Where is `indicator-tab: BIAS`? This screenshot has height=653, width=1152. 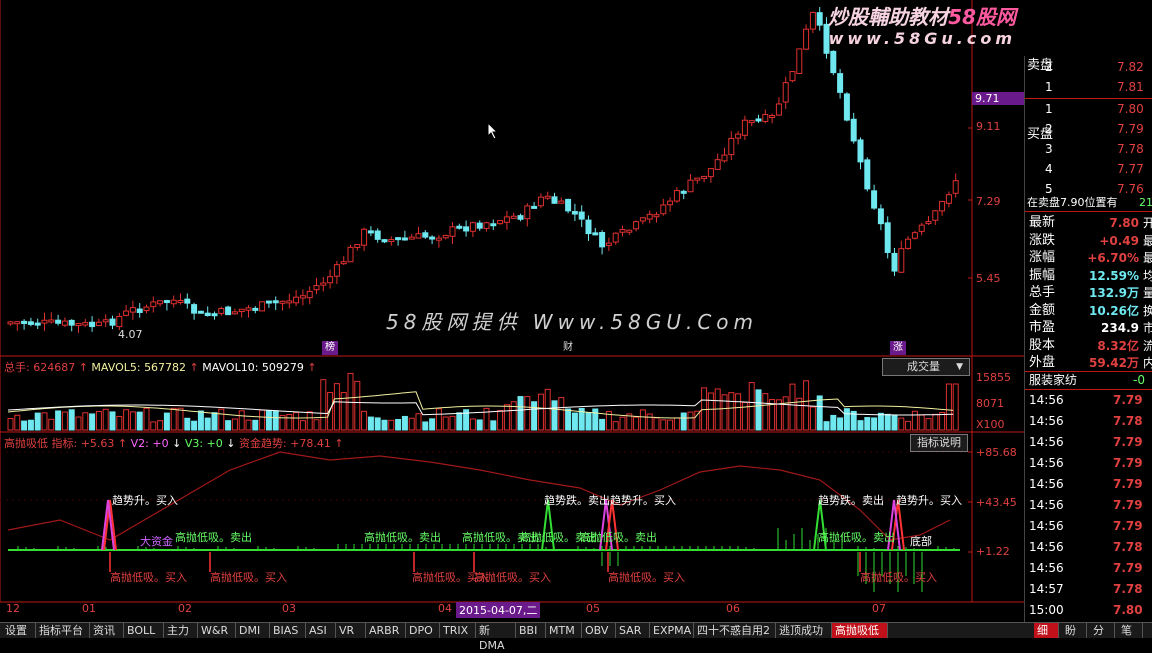
indicator-tab: BIAS is located at coordinates (288, 630).